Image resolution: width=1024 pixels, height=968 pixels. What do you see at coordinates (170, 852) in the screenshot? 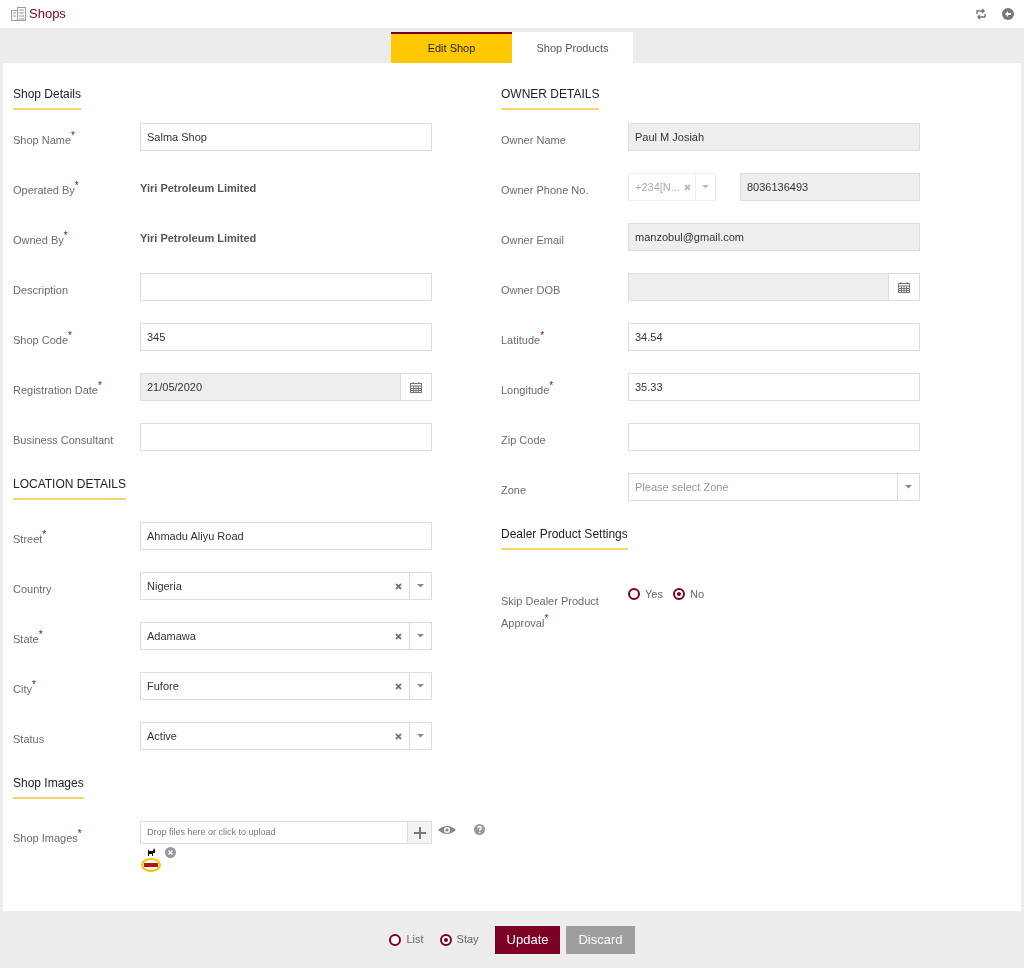
I see `remove-icon` at bounding box center [170, 852].